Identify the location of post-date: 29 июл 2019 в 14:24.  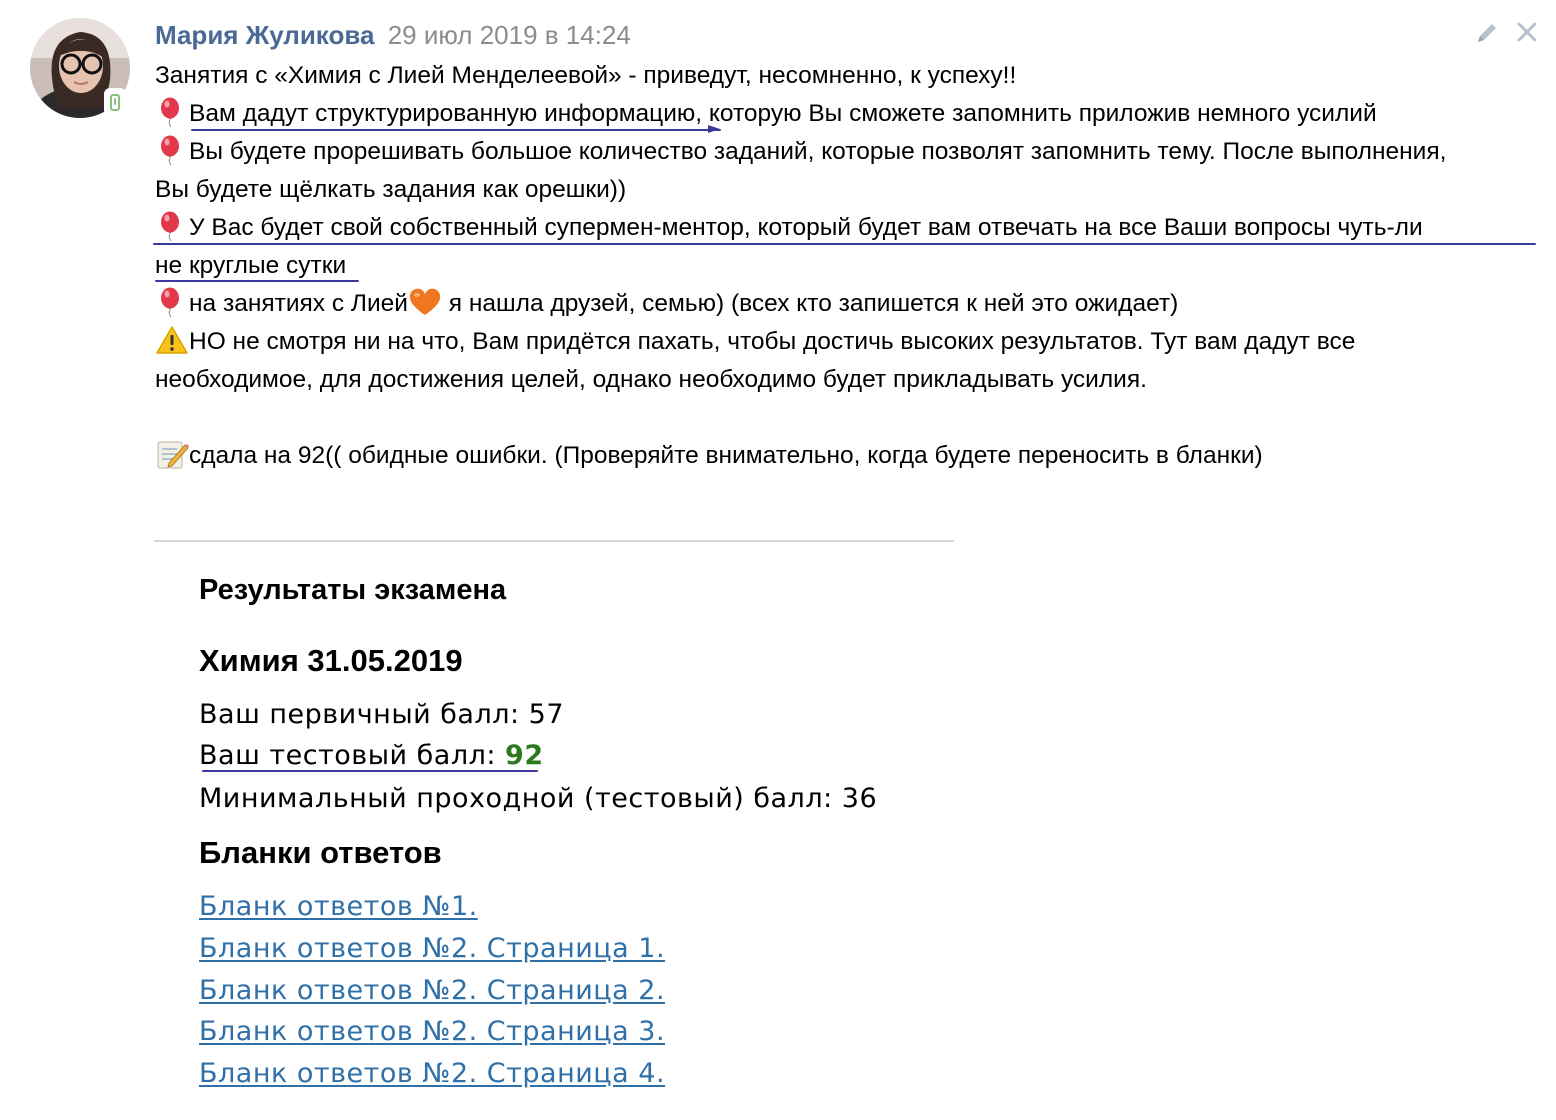
(509, 35).